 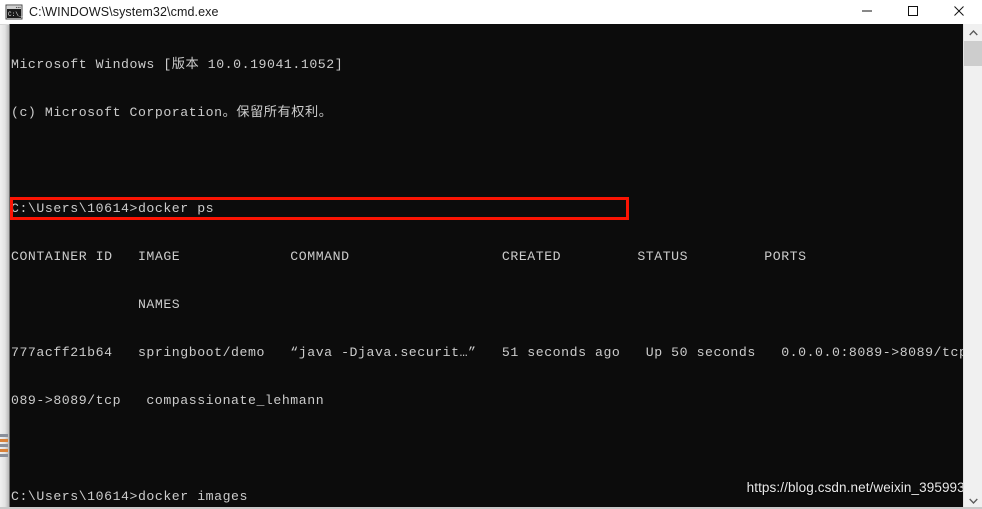 What do you see at coordinates (491, 12) in the screenshot?
I see `title-bar: C:\_ C:\WINDOWS\system32\cmd.exe` at bounding box center [491, 12].